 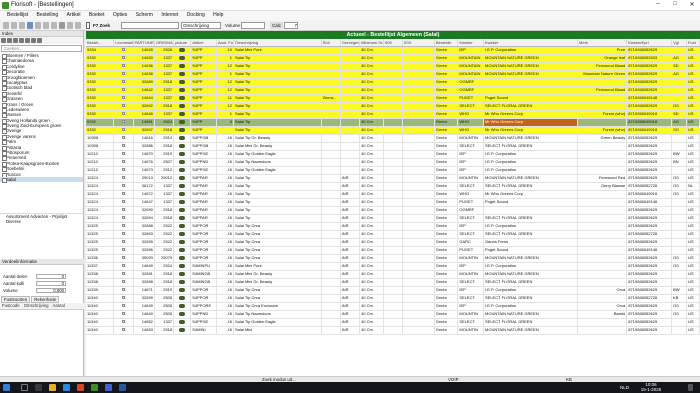 I want to click on table-cell: 10398, so click(x=100, y=146).